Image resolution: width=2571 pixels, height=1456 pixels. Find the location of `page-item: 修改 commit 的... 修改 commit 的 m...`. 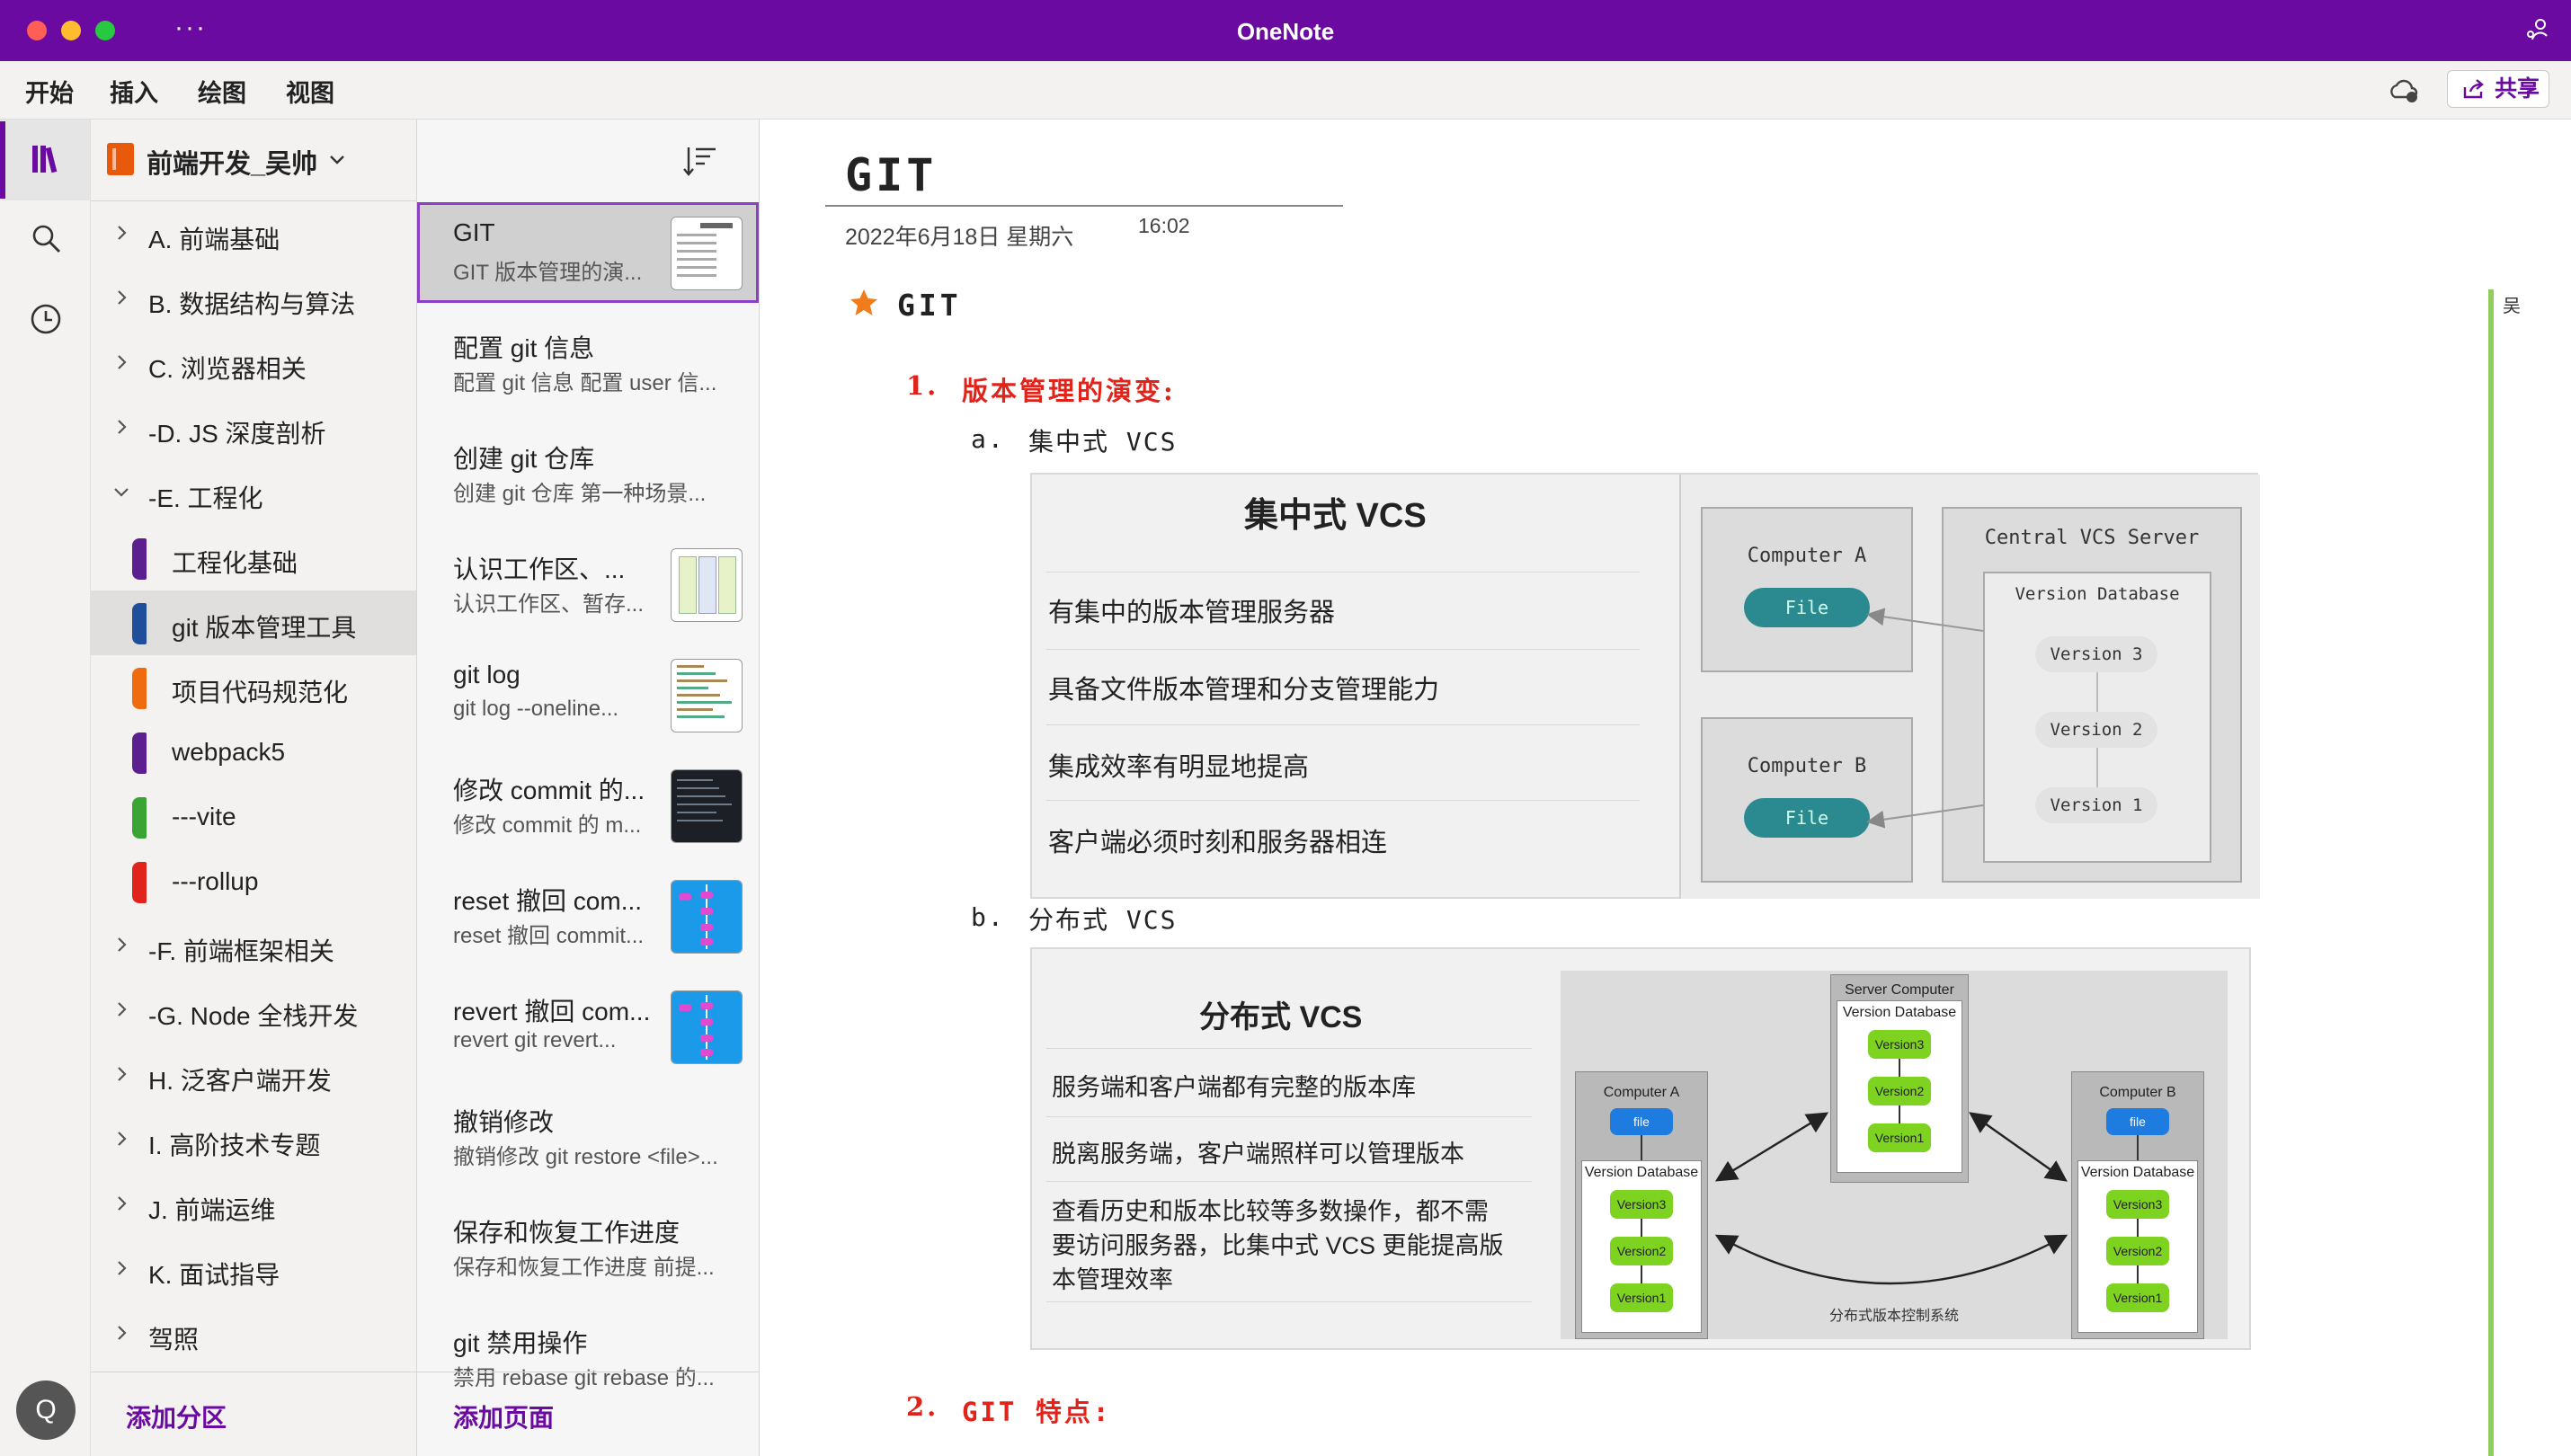

page-item: 修改 commit 的... 修改 commit 的 m... is located at coordinates (588, 806).